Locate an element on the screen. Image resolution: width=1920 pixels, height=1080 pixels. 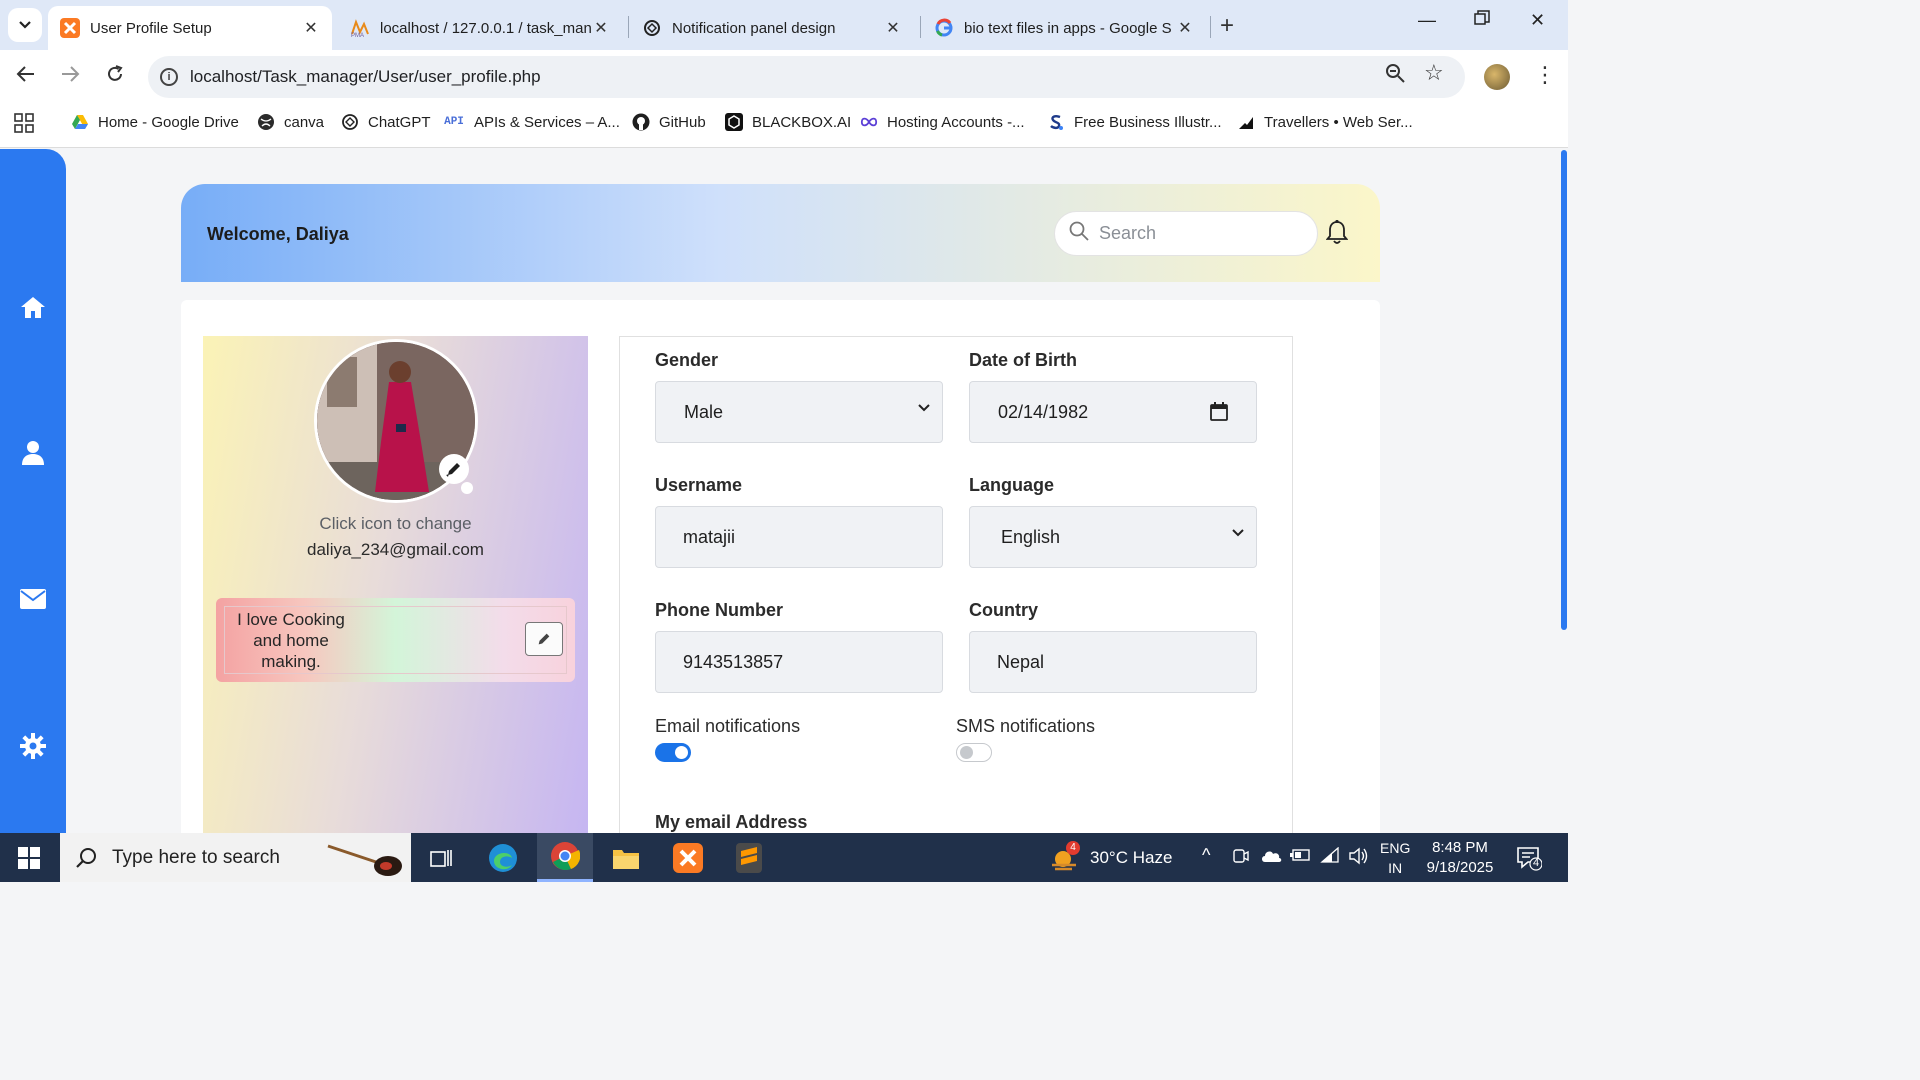
sidebar-item-profile is located at coordinates (33, 453).